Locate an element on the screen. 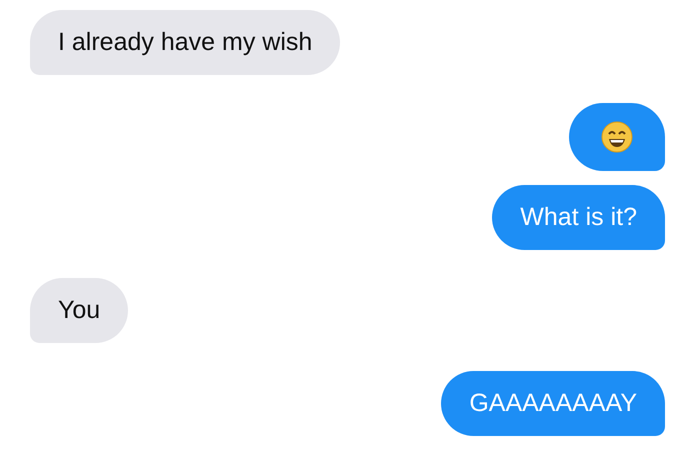 The image size is (700, 450). sent-message: GAAAAAAAAY is located at coordinates (553, 403).